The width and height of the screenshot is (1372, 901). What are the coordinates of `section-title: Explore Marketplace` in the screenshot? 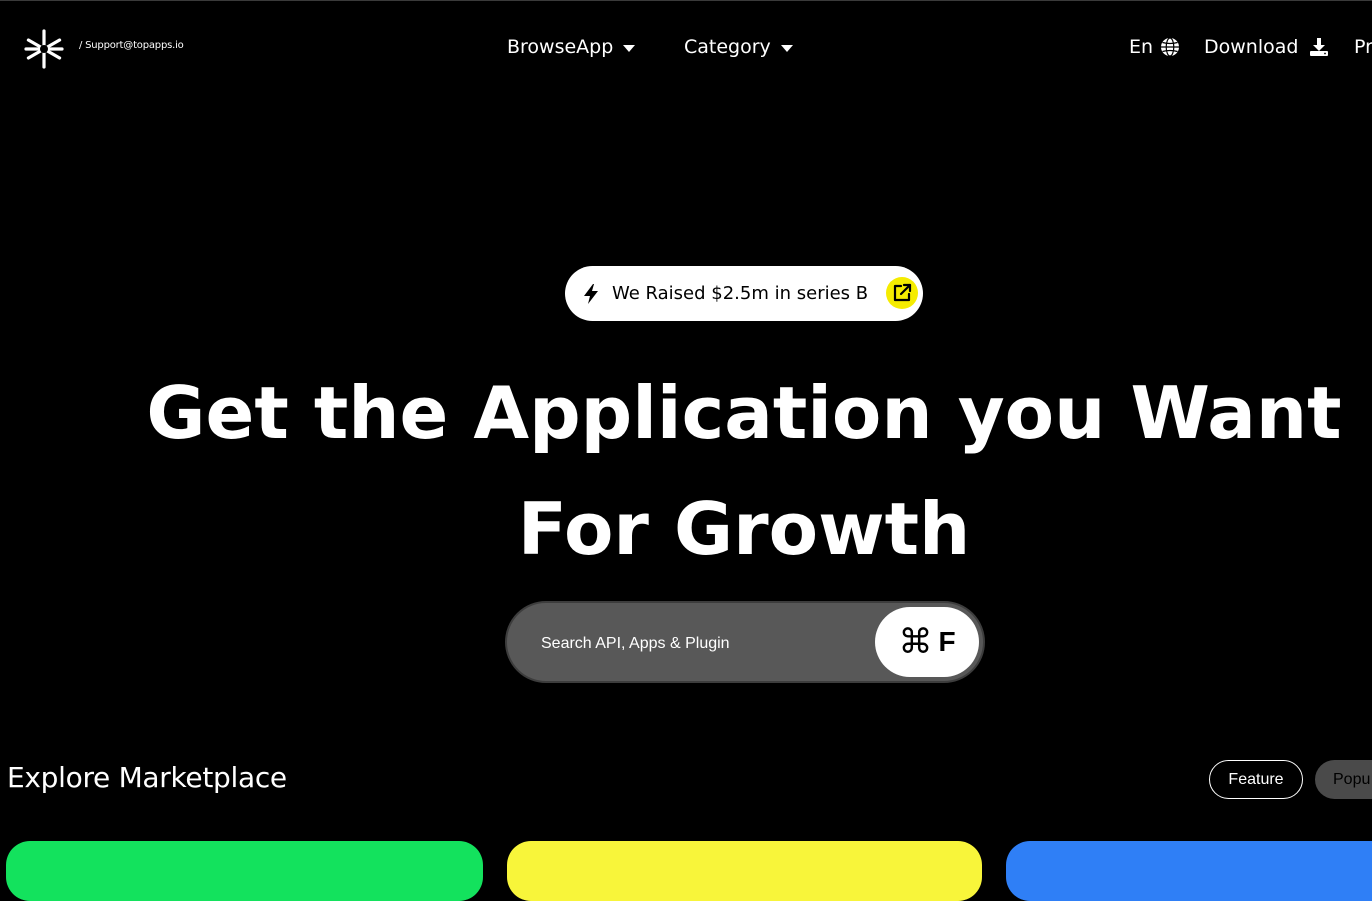 It's located at (147, 777).